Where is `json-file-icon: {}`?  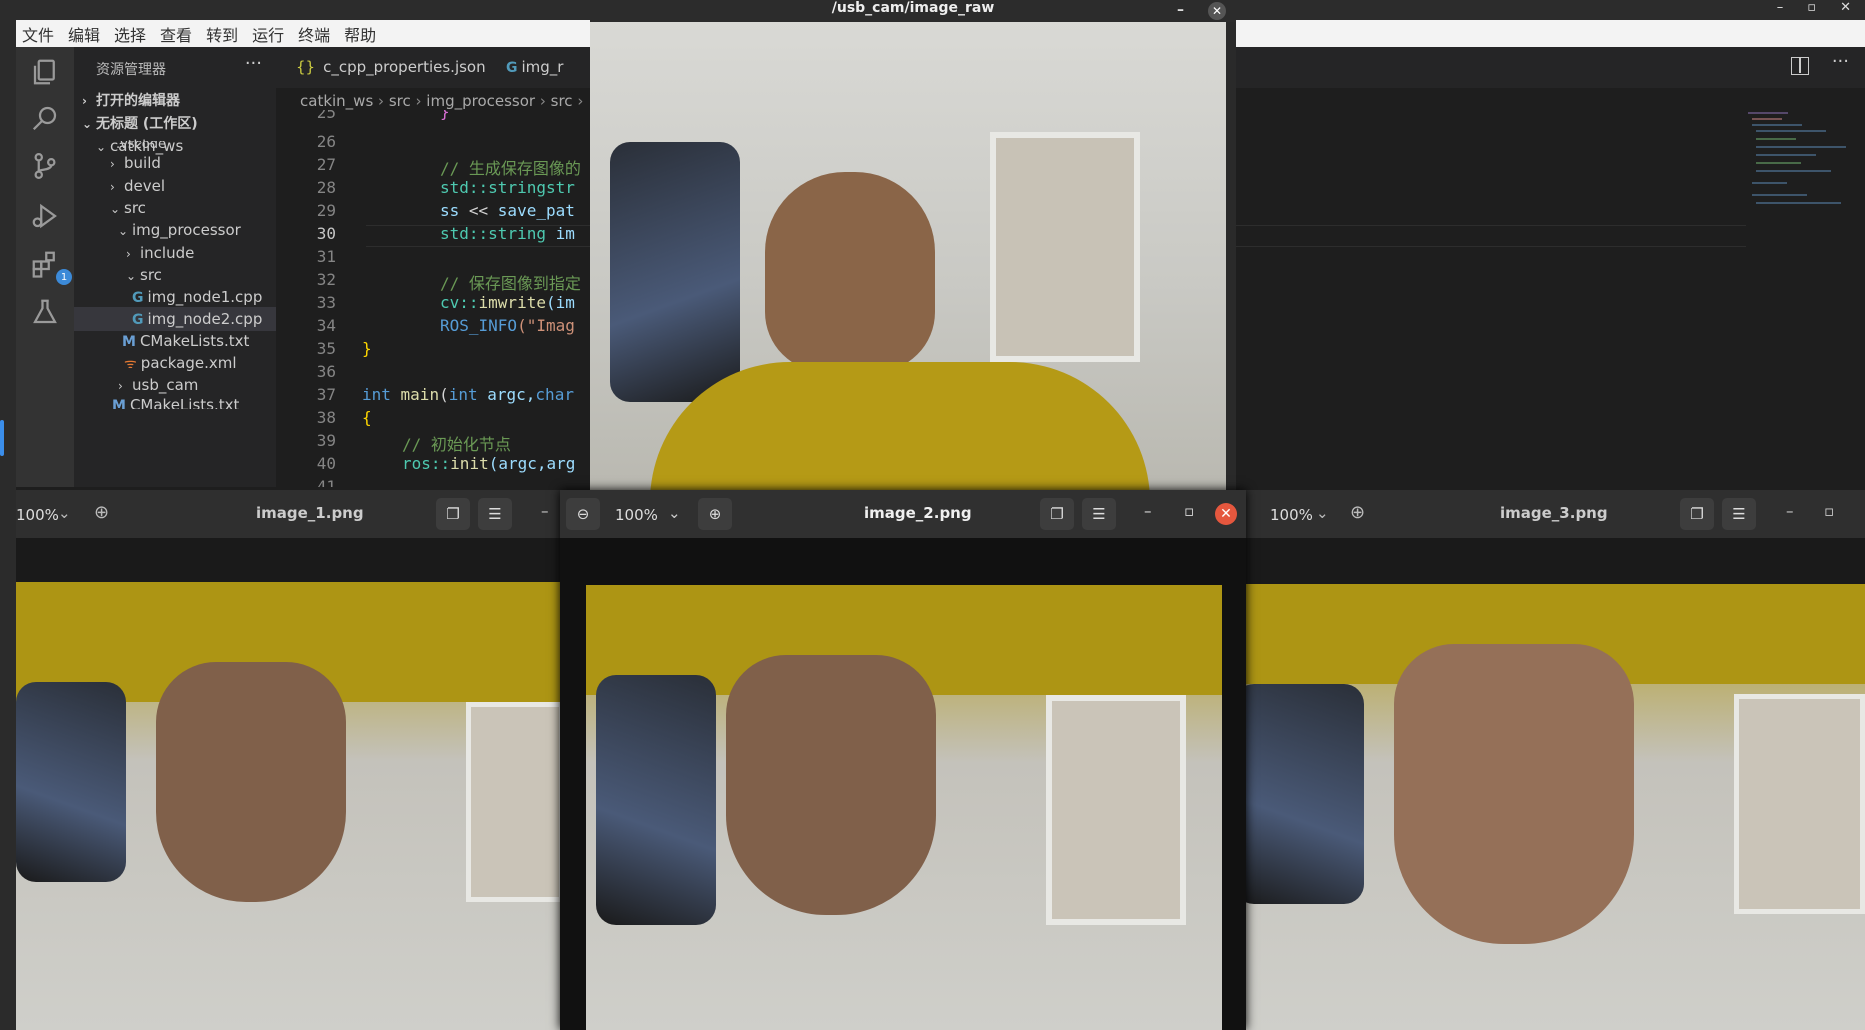 json-file-icon: {} is located at coordinates (306, 67).